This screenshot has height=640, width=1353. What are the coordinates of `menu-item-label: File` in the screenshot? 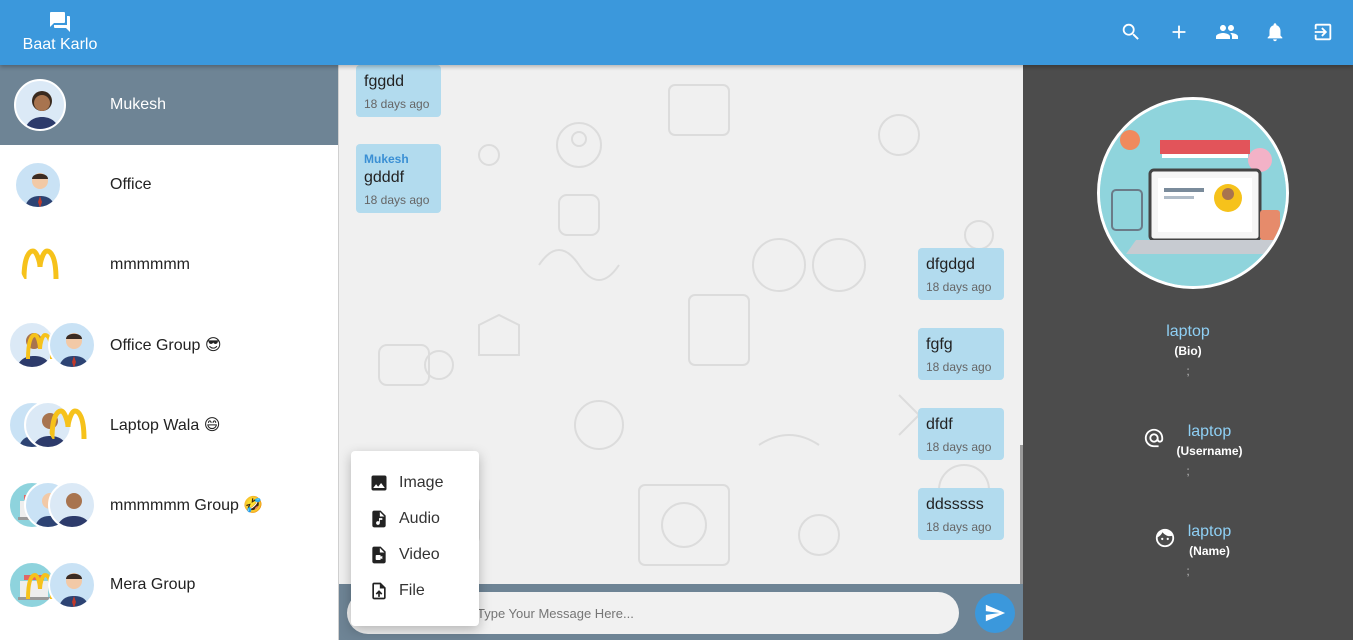 It's located at (412, 590).